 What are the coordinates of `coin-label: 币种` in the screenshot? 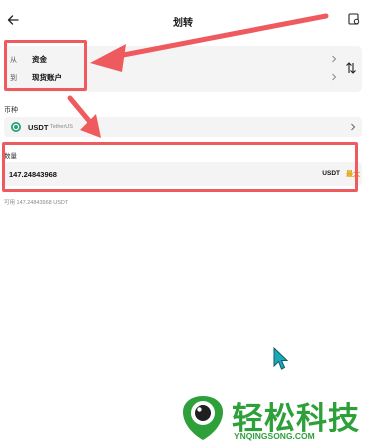 It's located at (11, 110).